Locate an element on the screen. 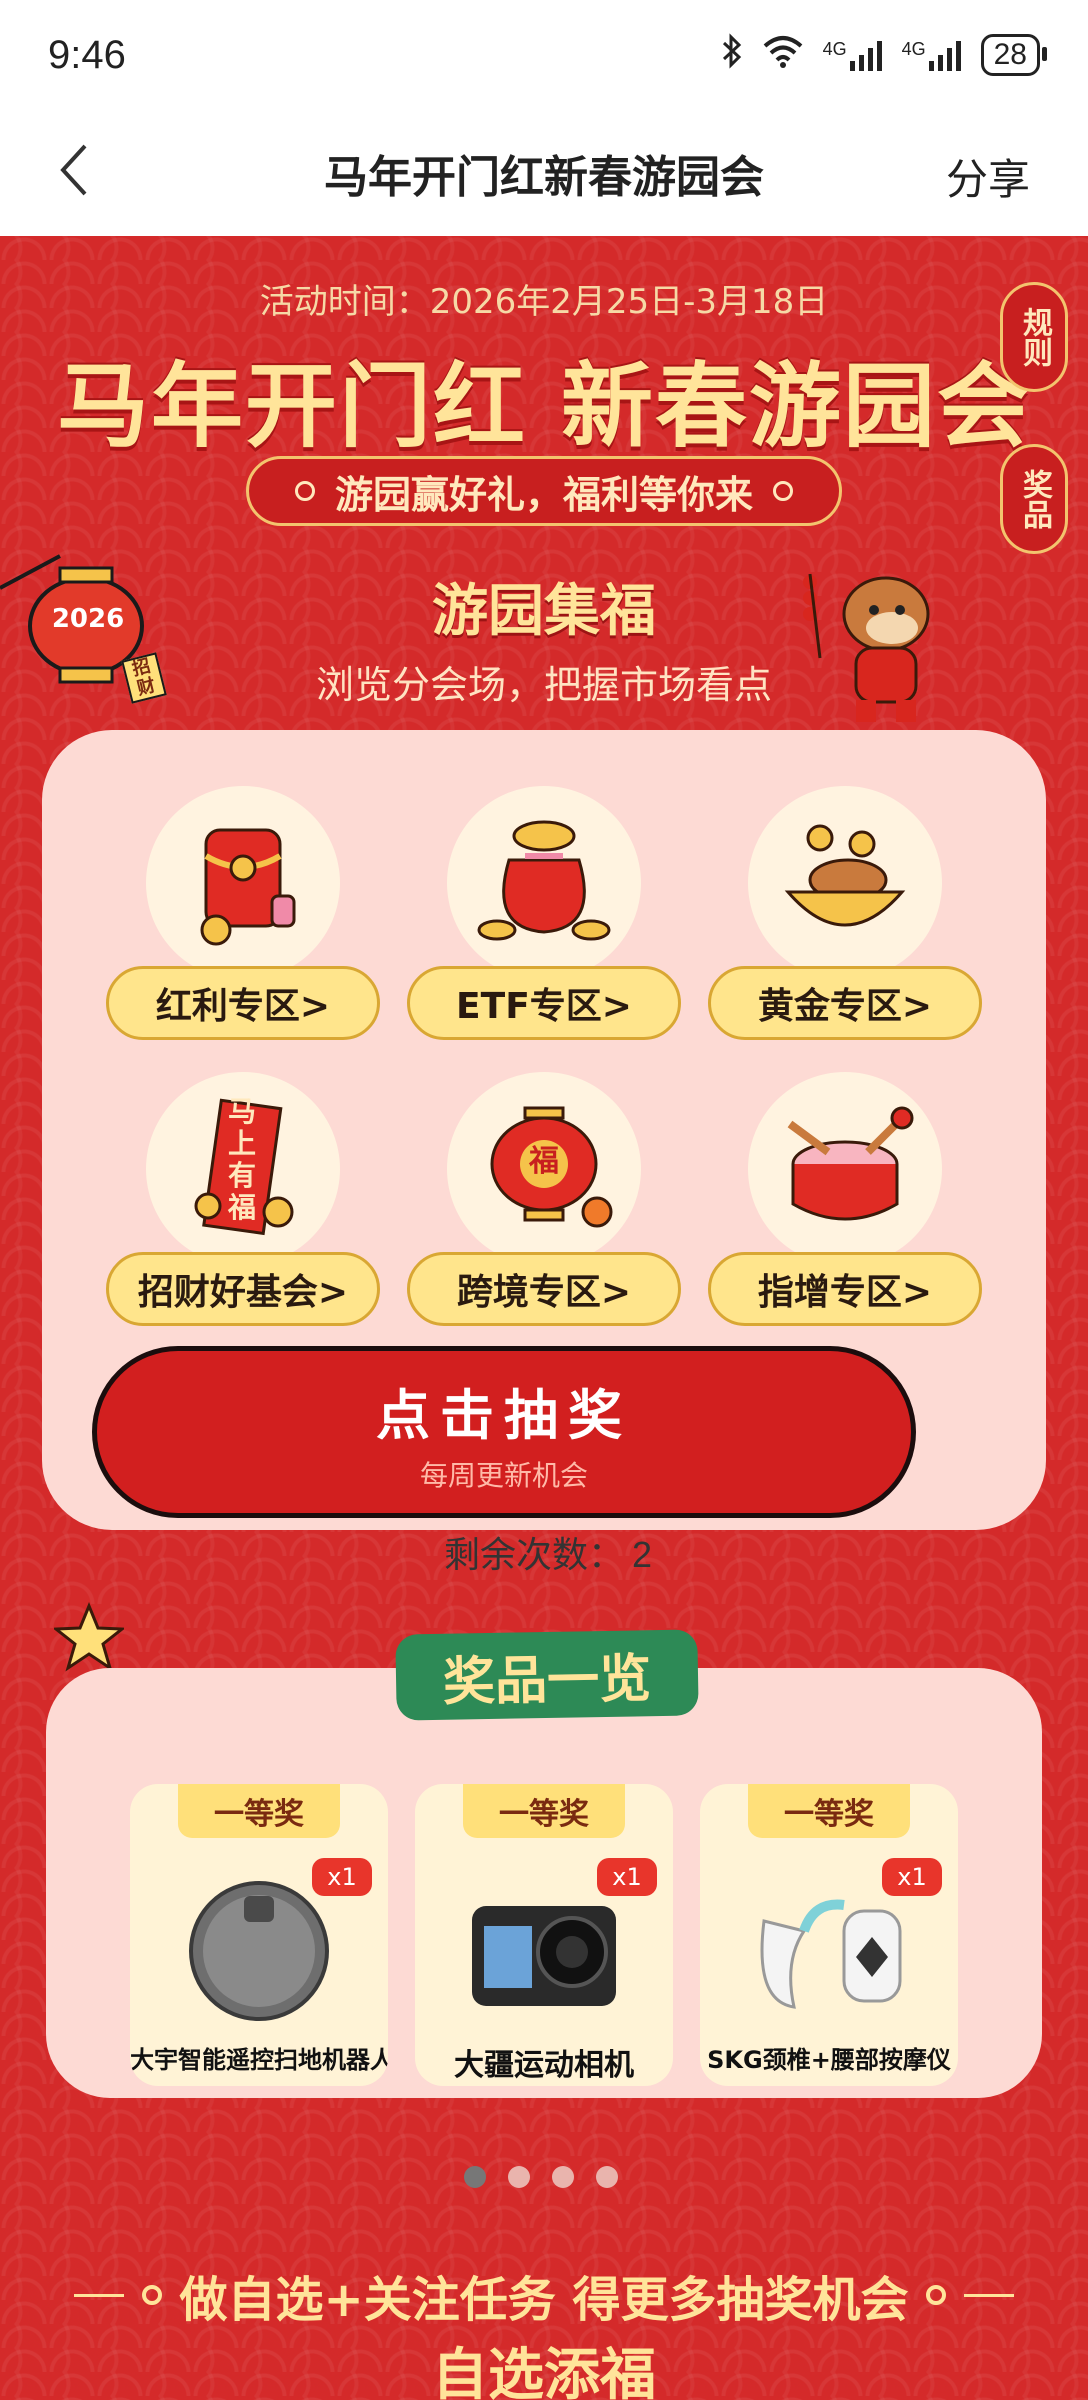 The width and height of the screenshot is (1088, 2400). draw-button-label: 点击抽奖 is located at coordinates (504, 1415).